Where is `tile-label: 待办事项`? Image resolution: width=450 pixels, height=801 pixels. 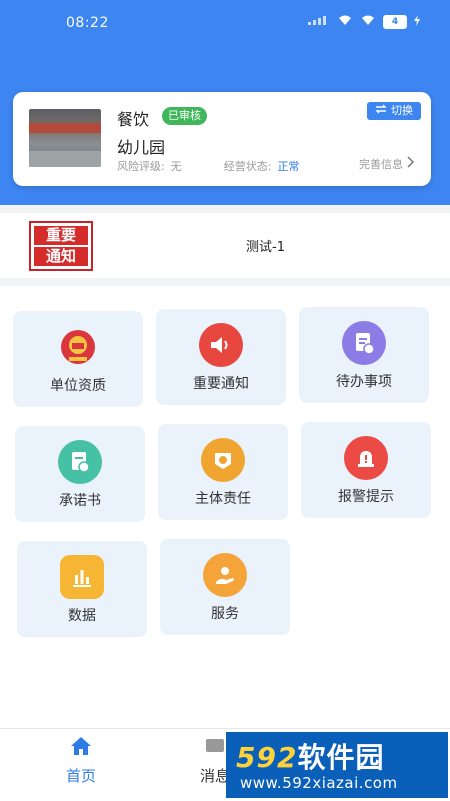
tile-label: 待办事项 is located at coordinates (364, 382).